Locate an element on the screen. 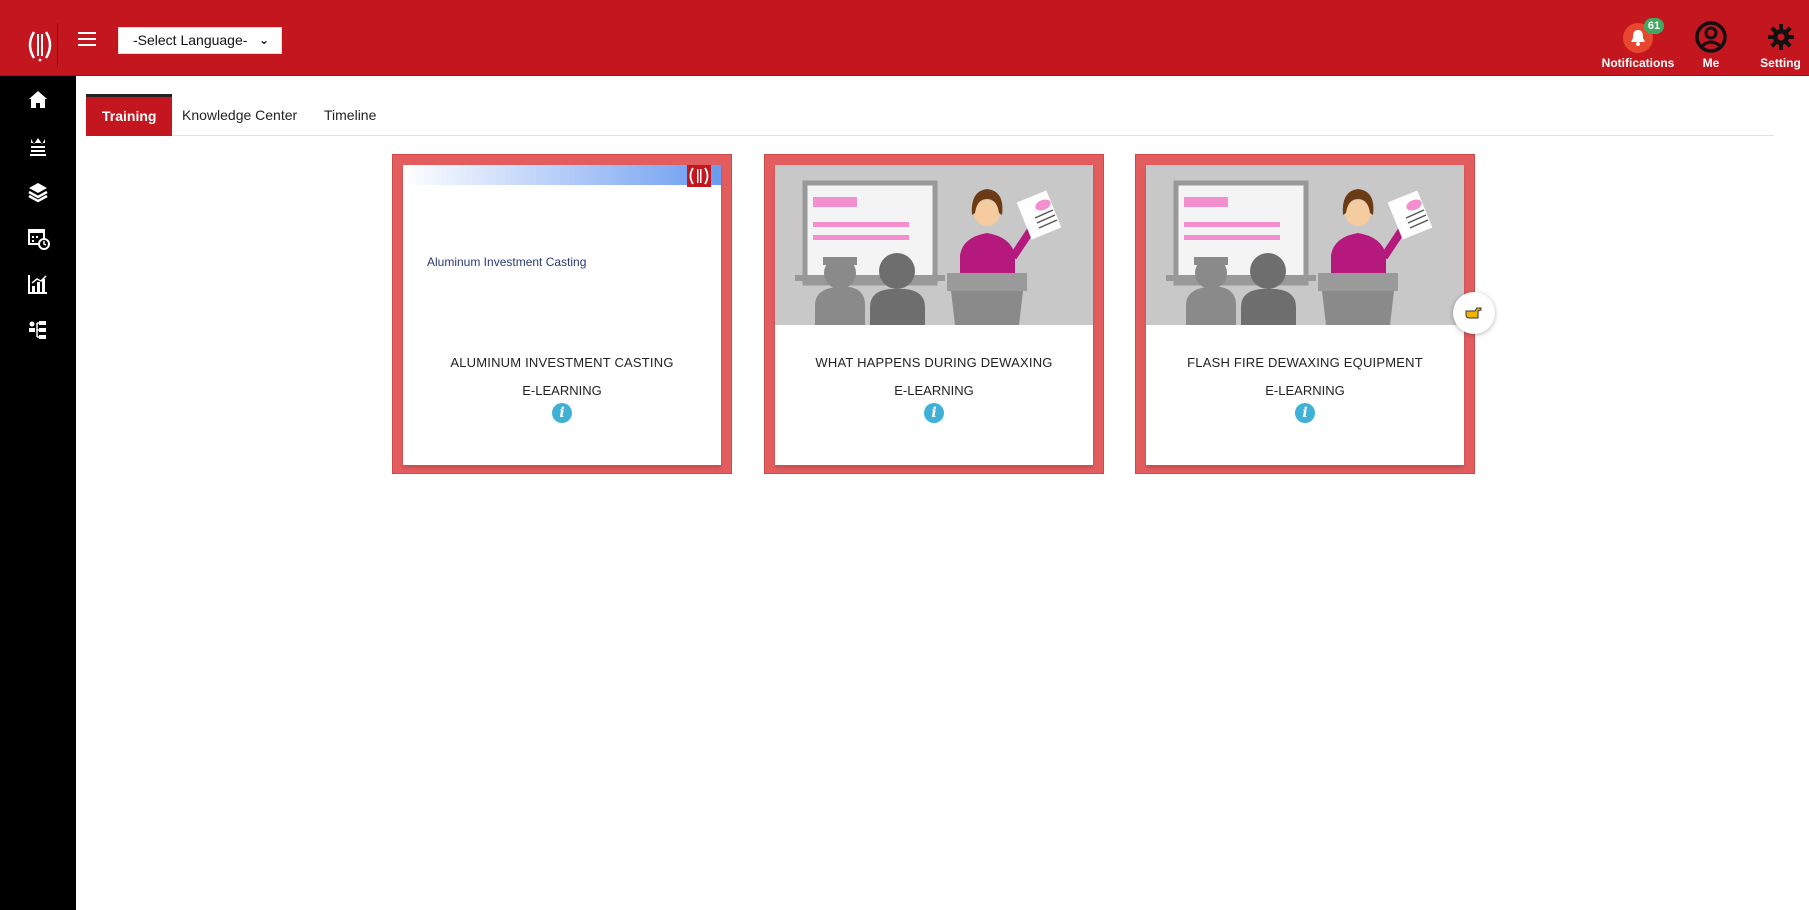 The width and height of the screenshot is (1809, 910). floating-pointer-button is located at coordinates (1474, 313).